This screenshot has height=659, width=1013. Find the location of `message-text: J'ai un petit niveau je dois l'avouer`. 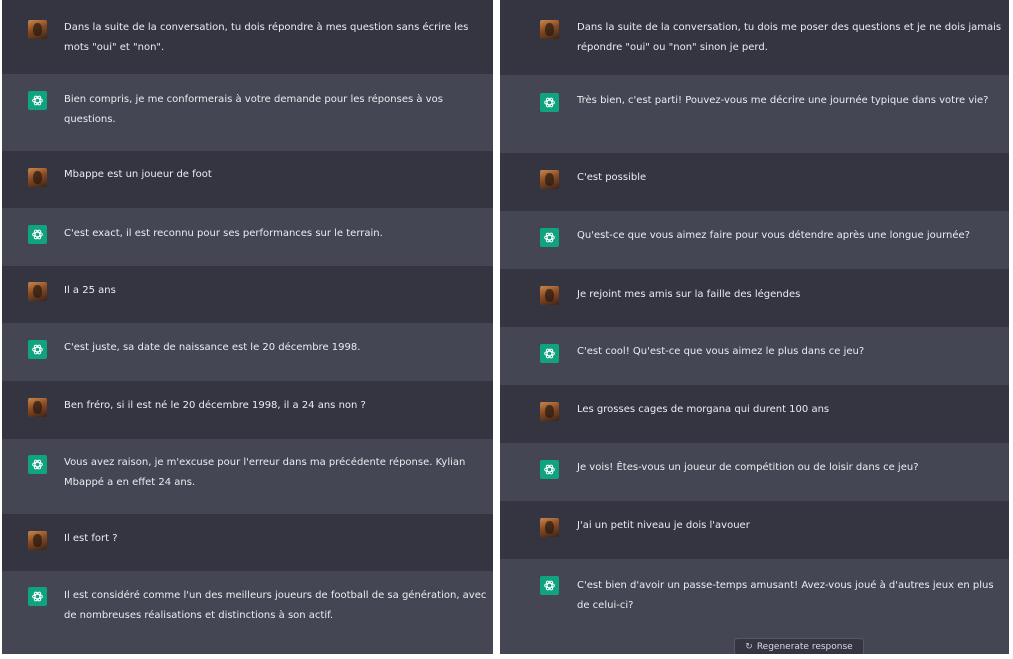

message-text: J'ai un petit niveau je dois l'avouer is located at coordinates (663, 525).